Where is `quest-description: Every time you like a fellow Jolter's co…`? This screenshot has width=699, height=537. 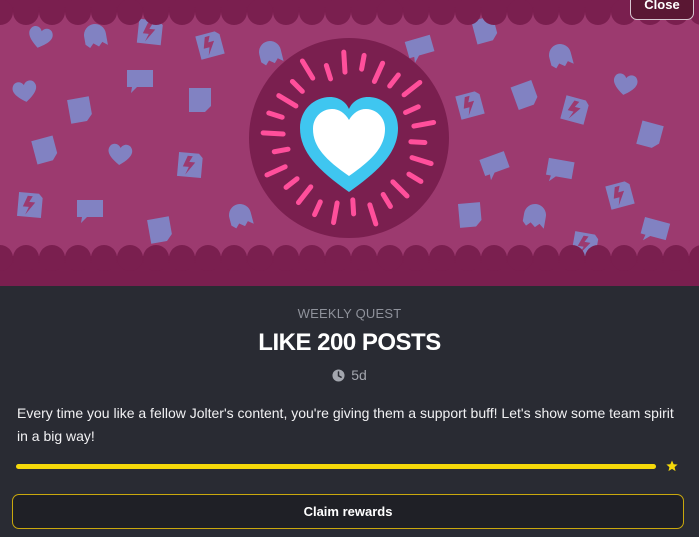 quest-description: Every time you like a fellow Jolter's co… is located at coordinates (345, 424).